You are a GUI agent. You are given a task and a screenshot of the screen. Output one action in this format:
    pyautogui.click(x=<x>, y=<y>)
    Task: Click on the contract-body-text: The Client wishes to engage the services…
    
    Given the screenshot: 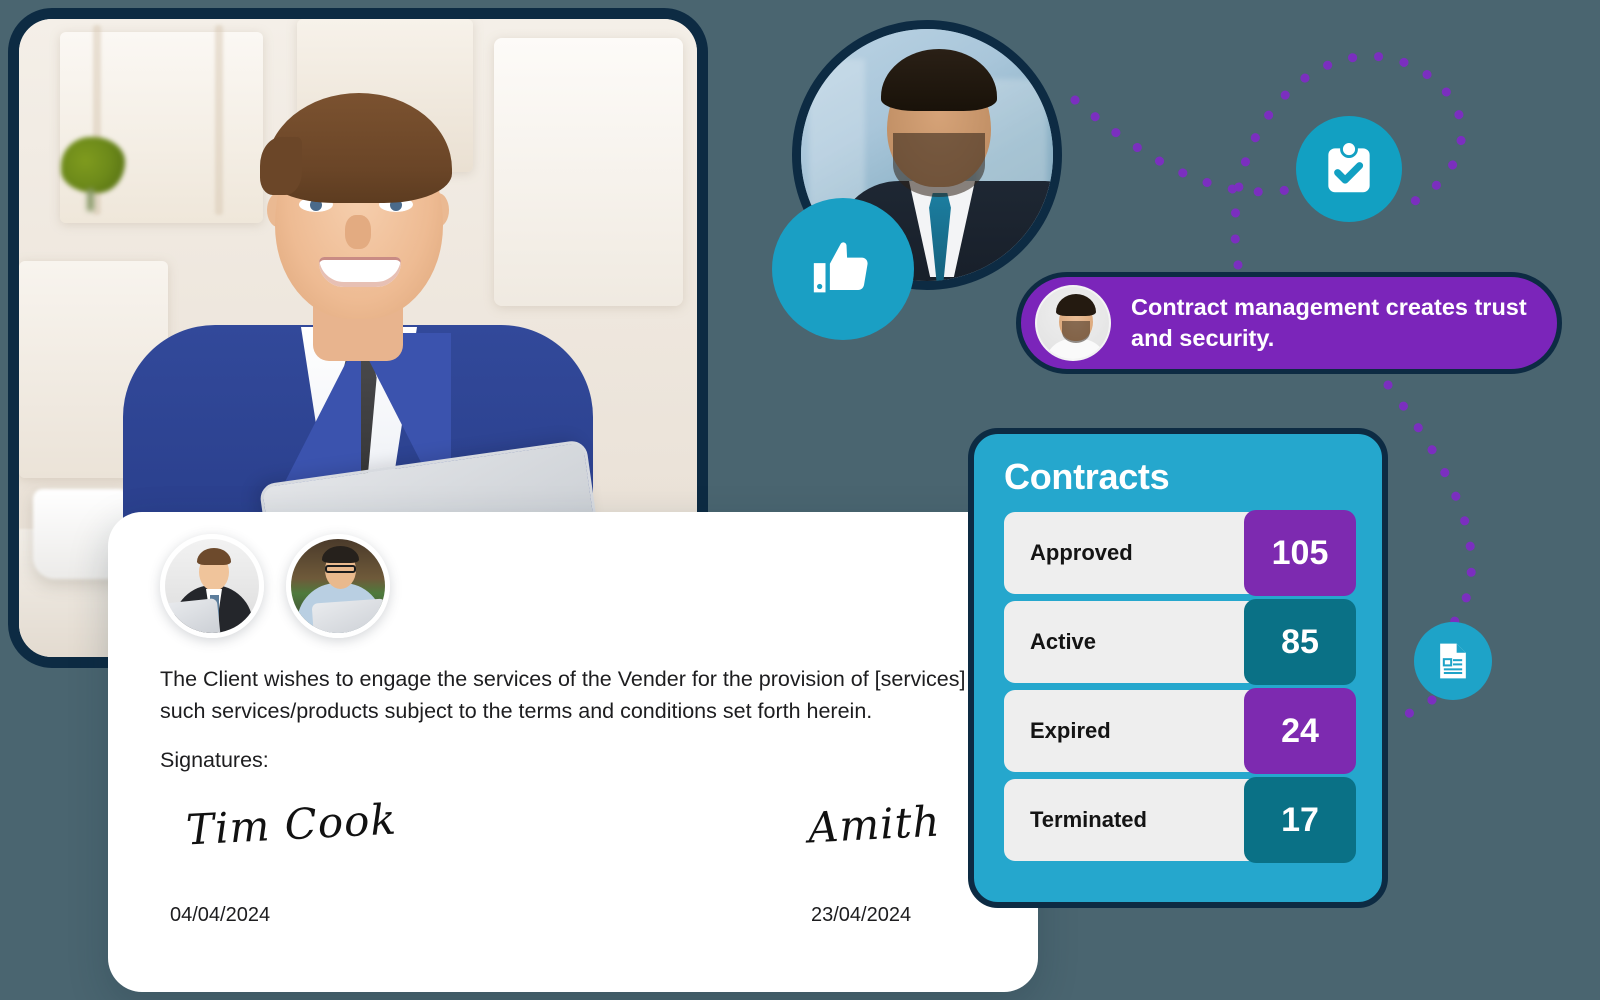 What is the action you would take?
    pyautogui.click(x=591, y=696)
    